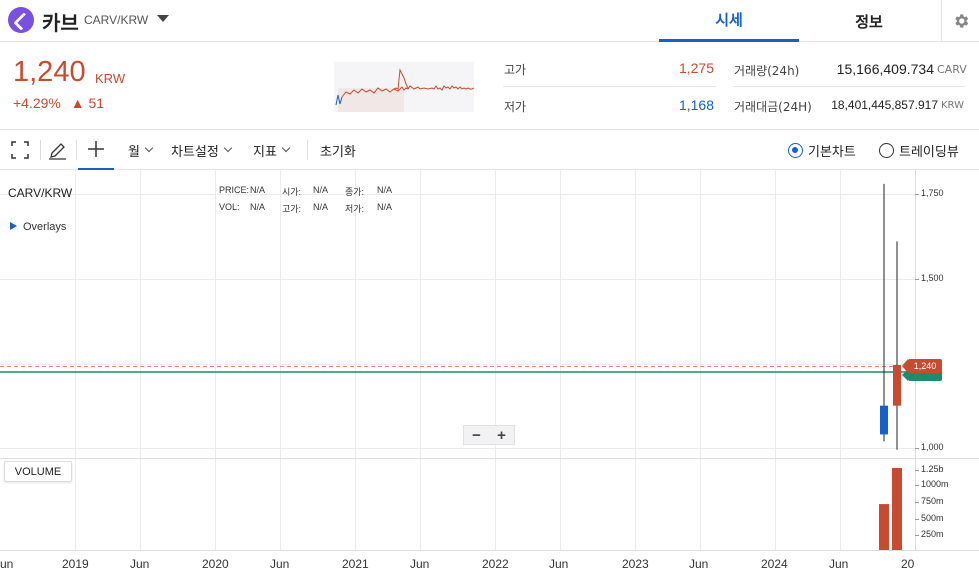 The image size is (979, 583). Describe the element at coordinates (886, 150) in the screenshot. I see `radio-unselected-icon` at that location.